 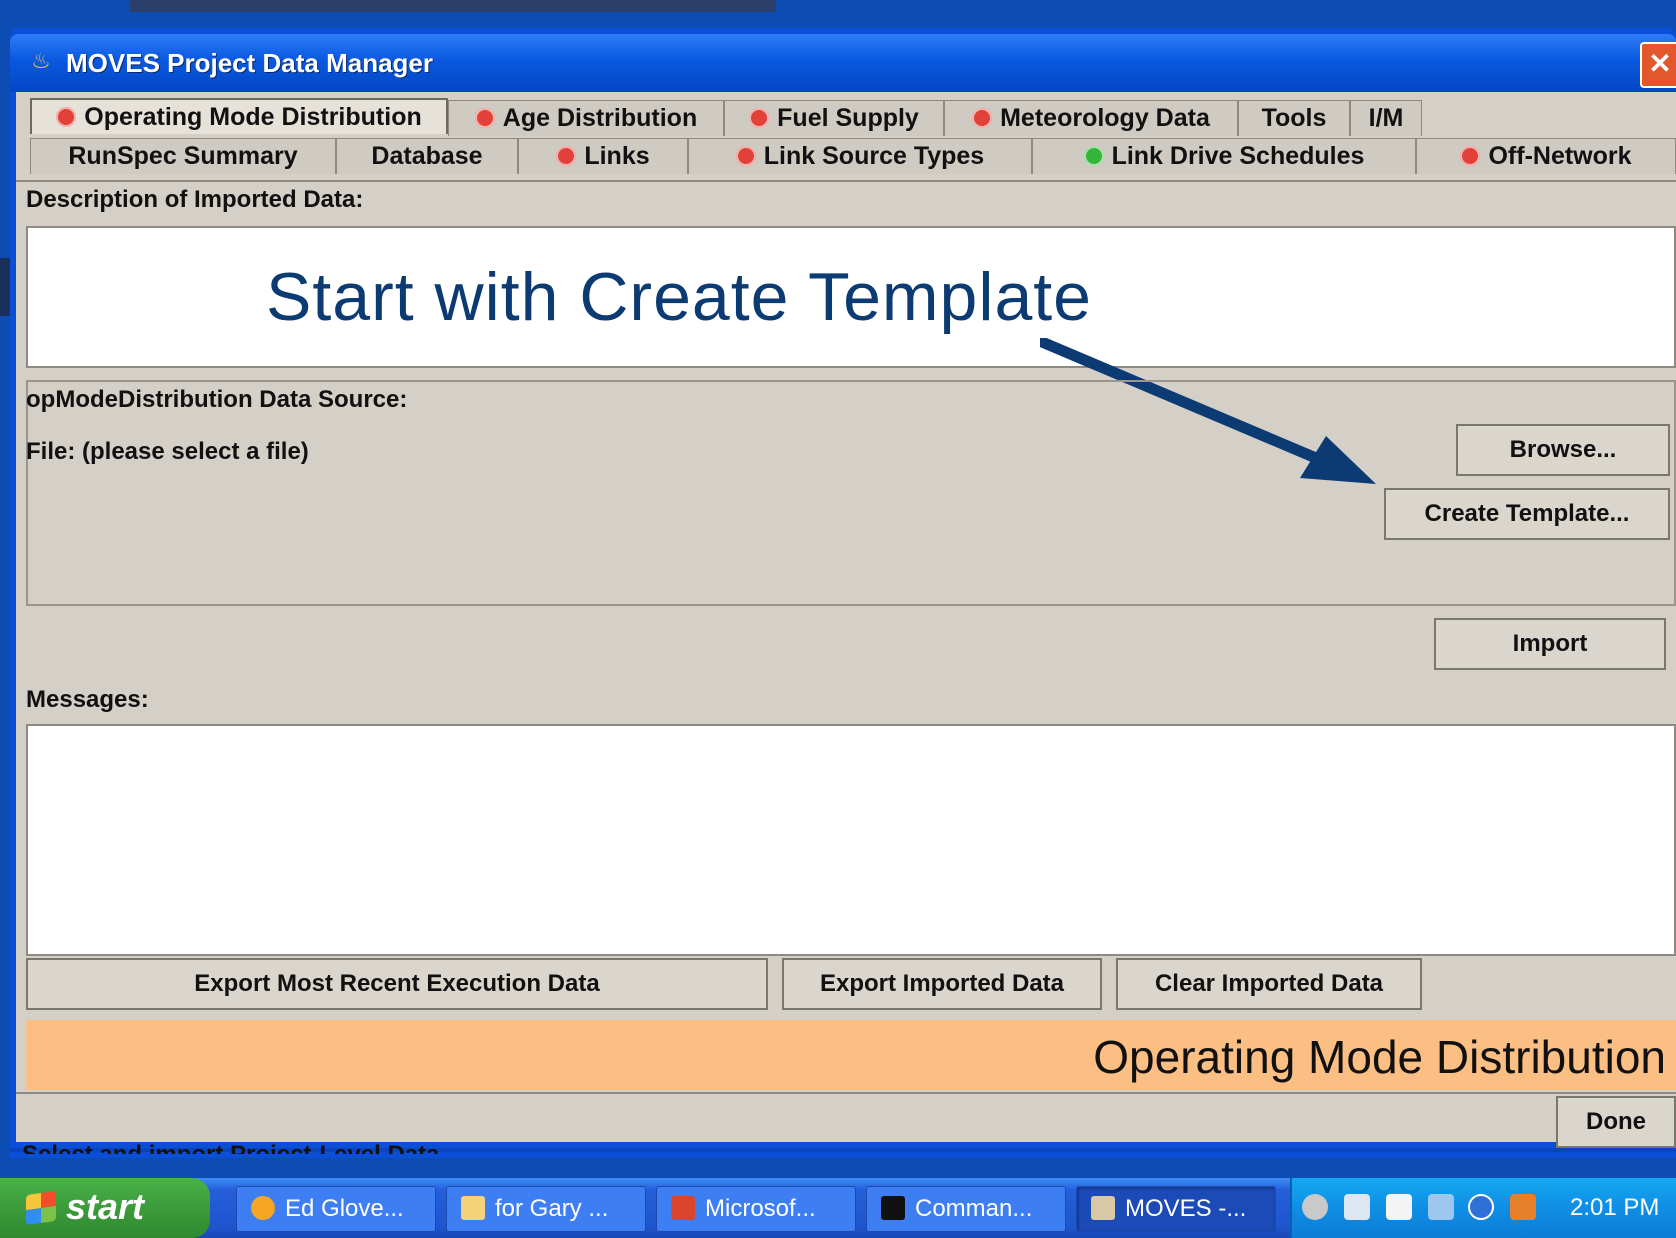 I want to click on close-button: ✕, so click(x=1658, y=65).